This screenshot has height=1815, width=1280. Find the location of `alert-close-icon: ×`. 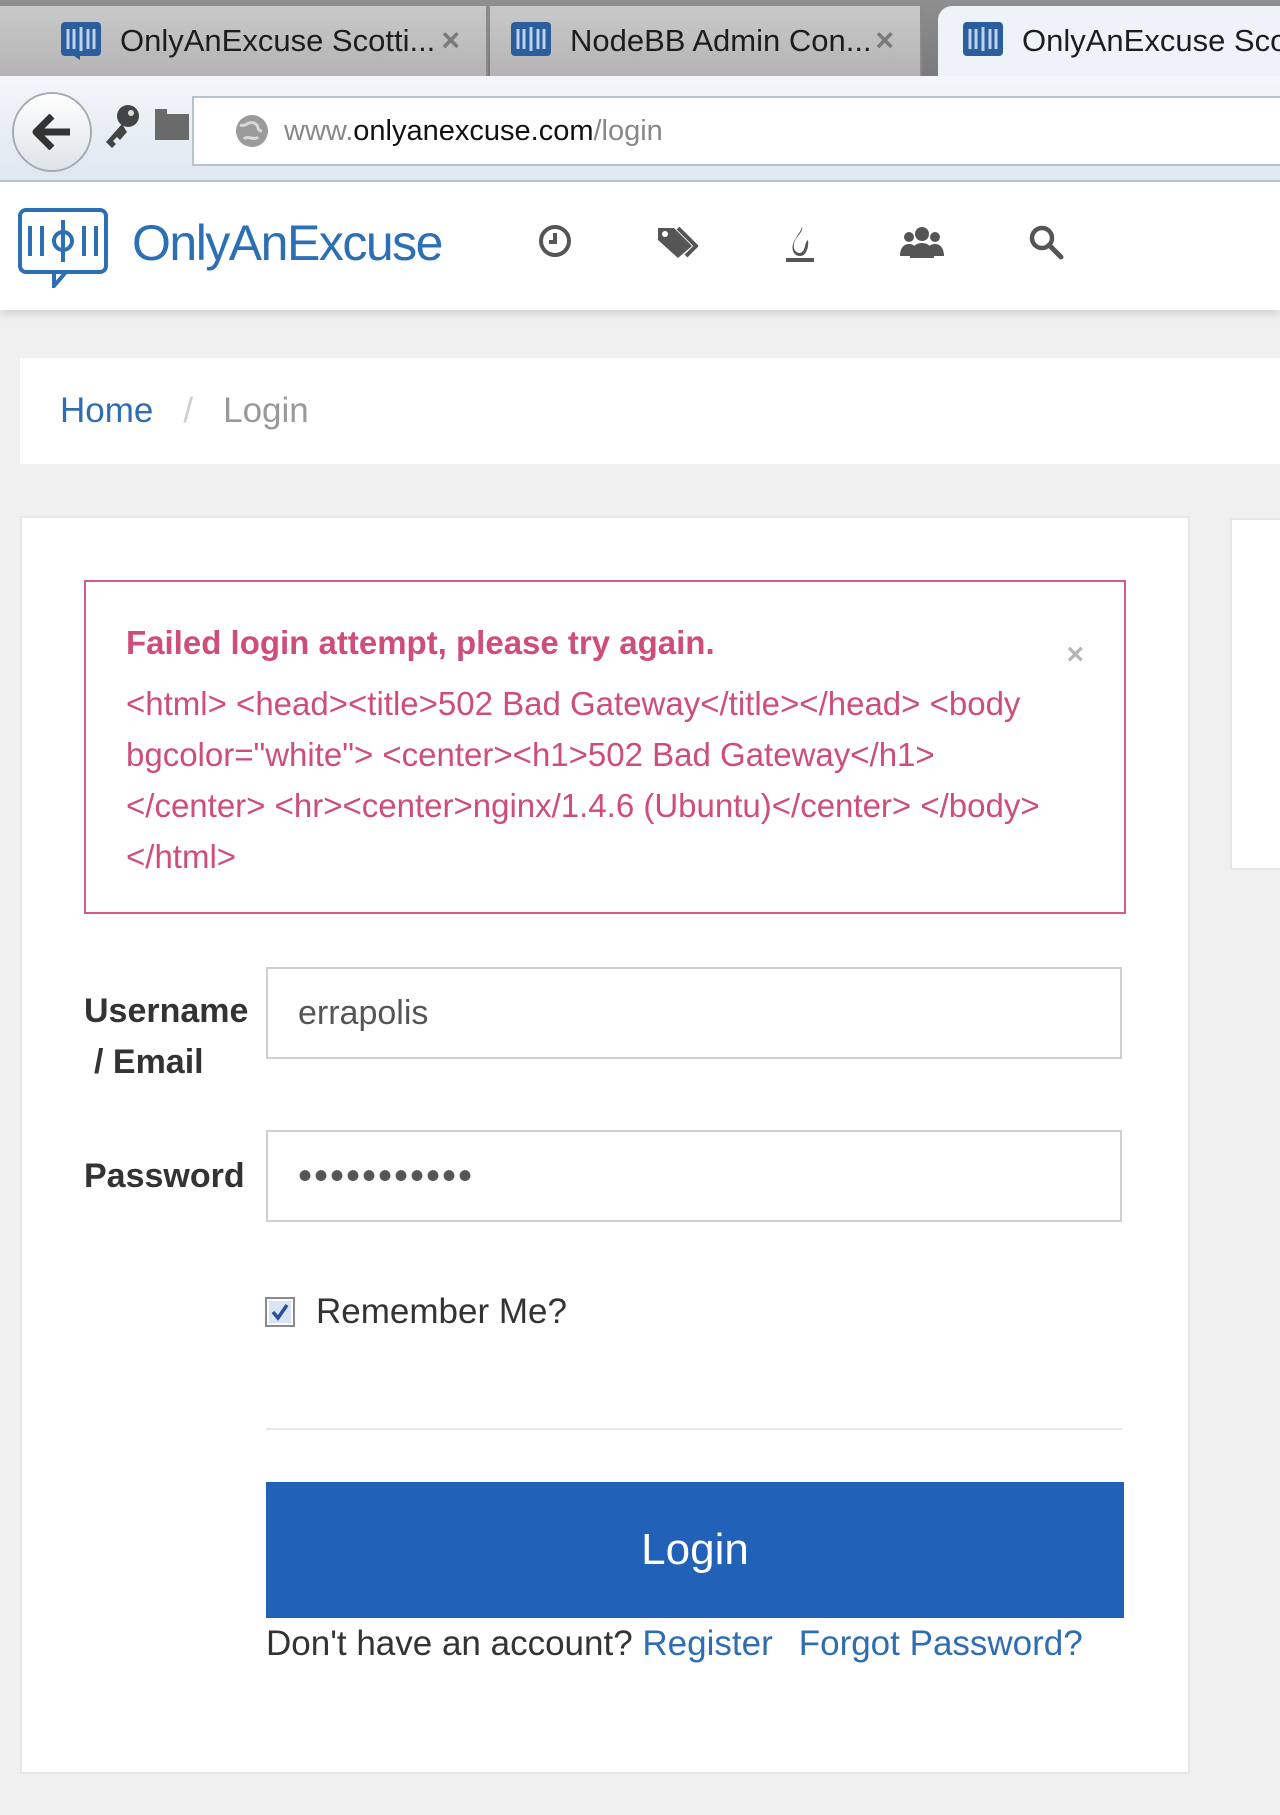

alert-close-icon: × is located at coordinates (1075, 655).